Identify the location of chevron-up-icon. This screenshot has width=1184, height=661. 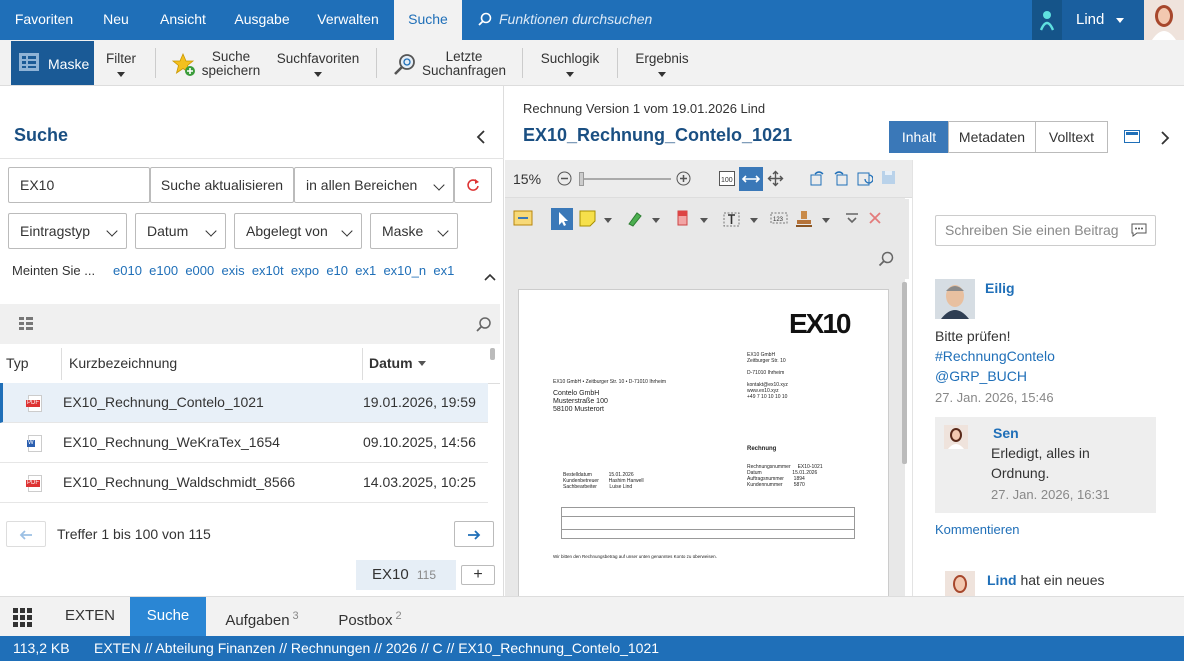
(490, 277).